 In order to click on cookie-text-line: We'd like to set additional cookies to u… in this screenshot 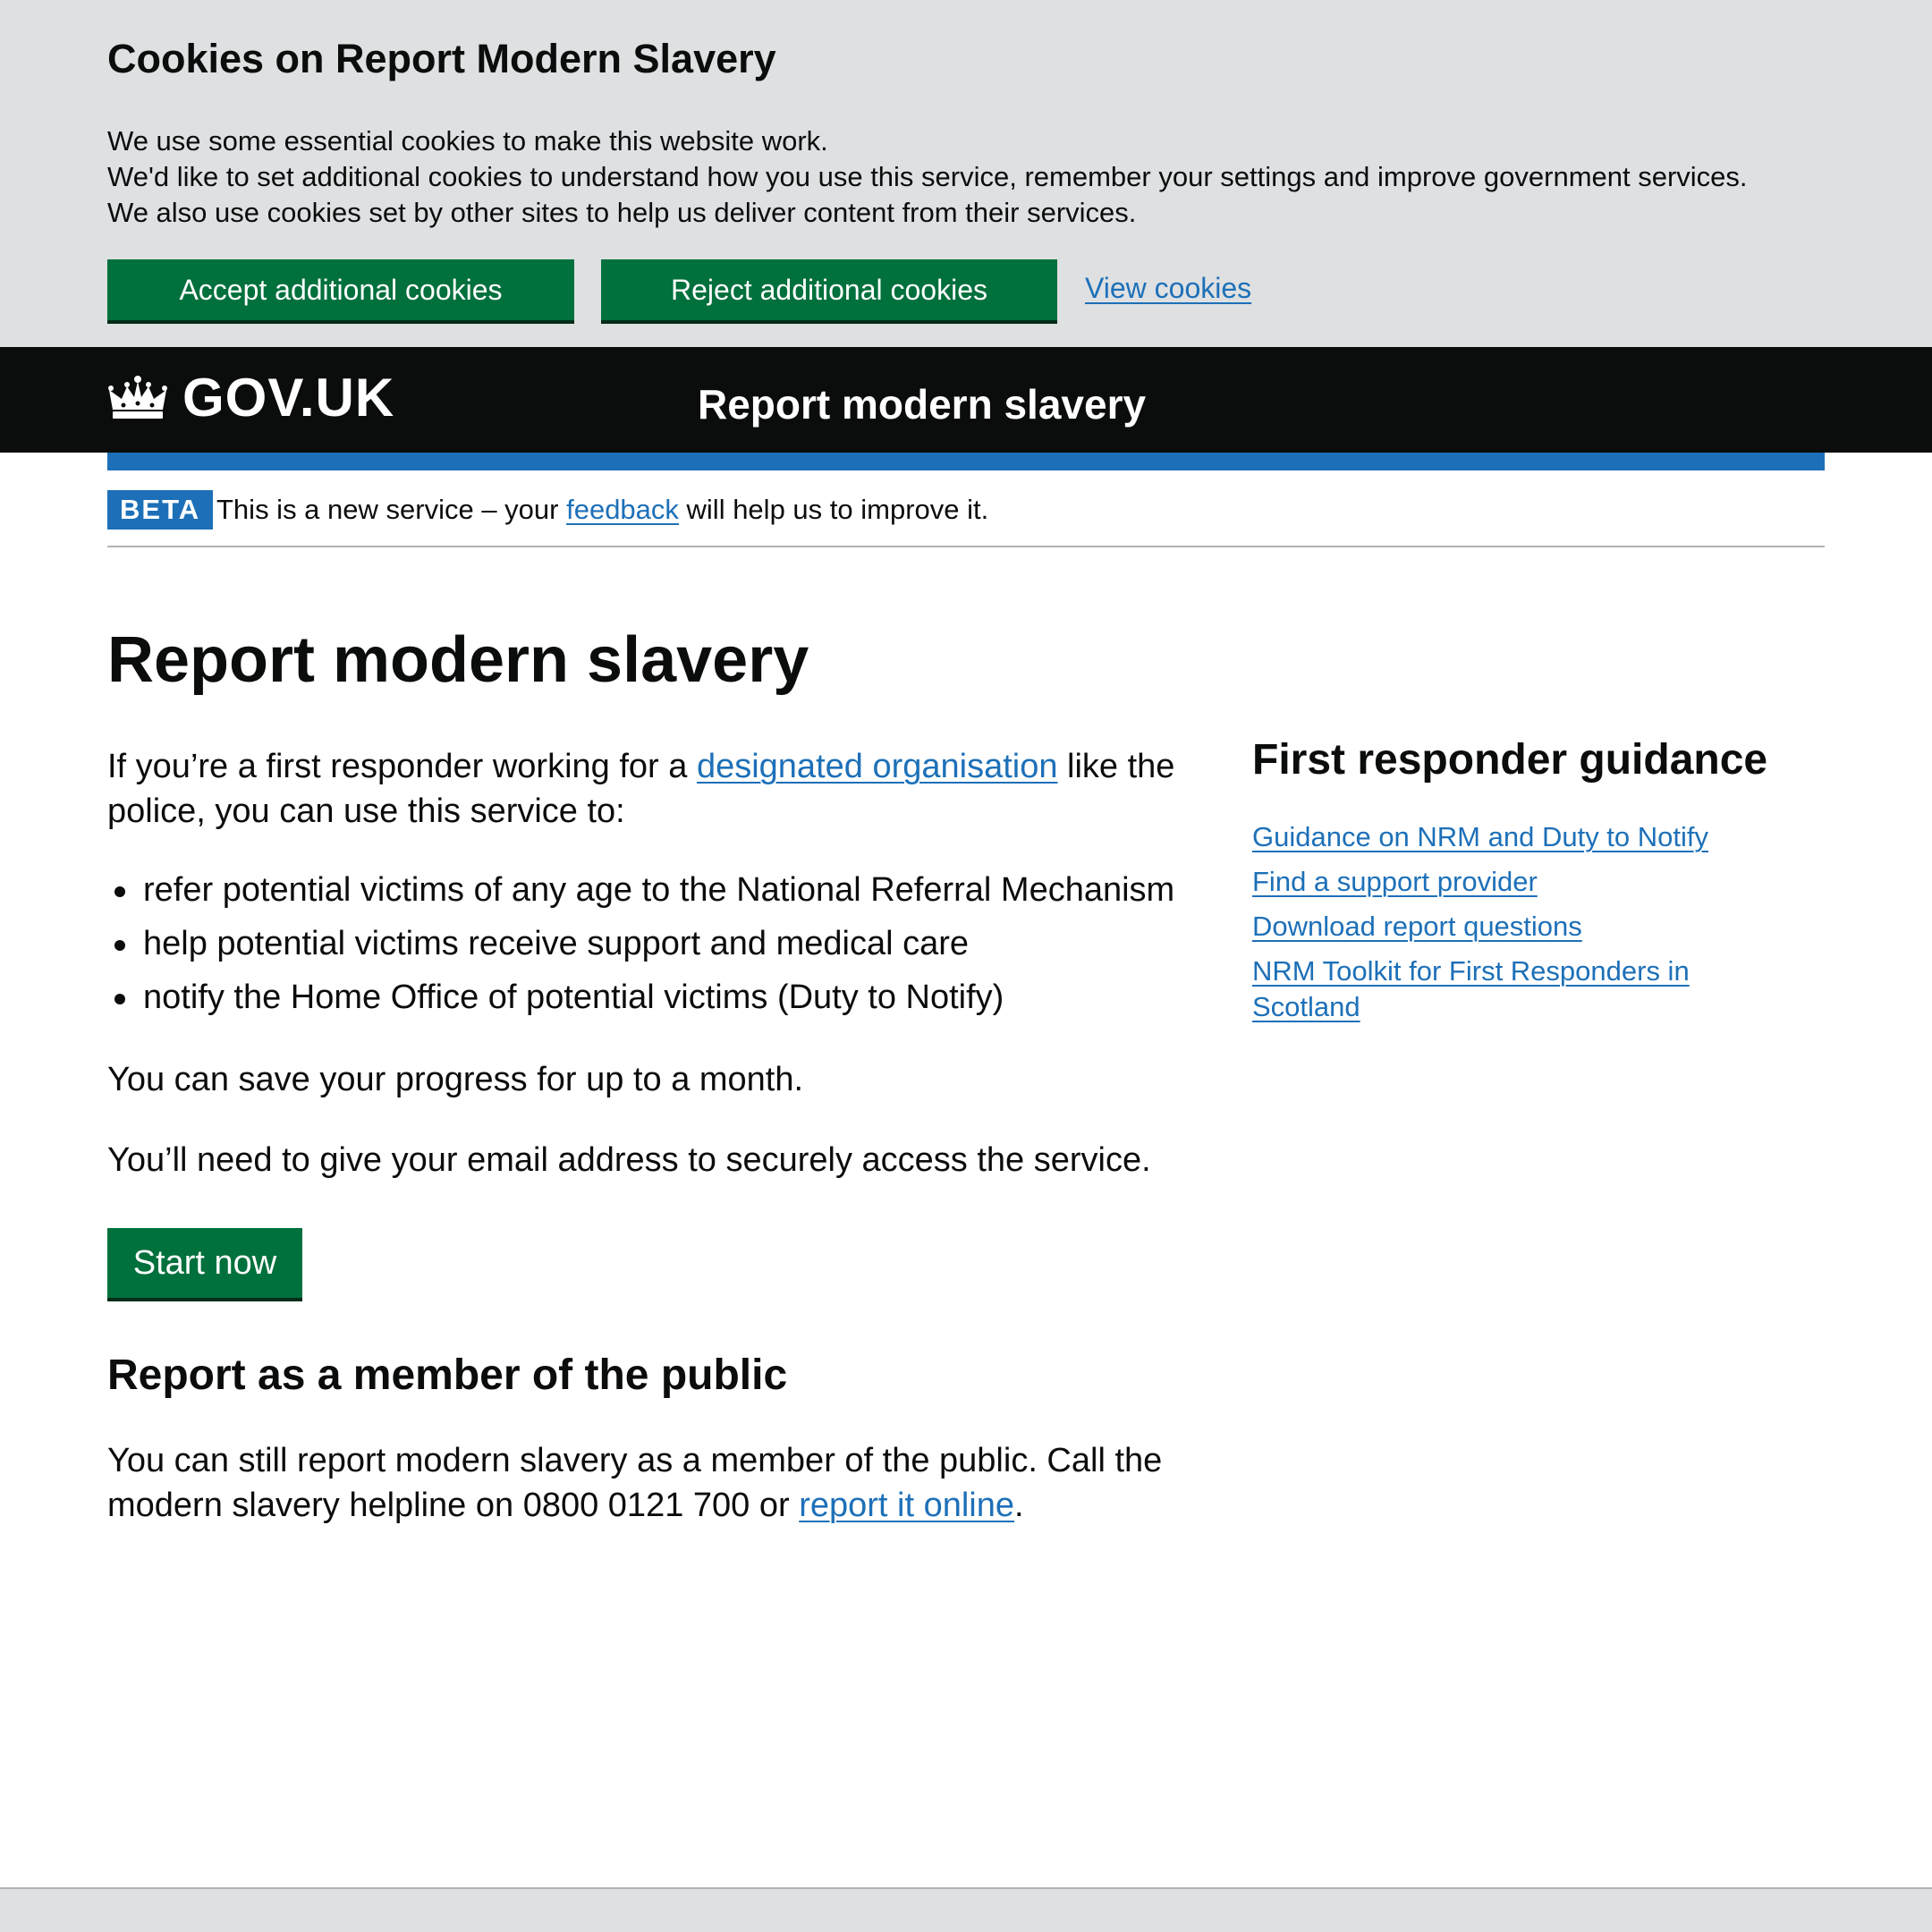, I will do `click(927, 176)`.